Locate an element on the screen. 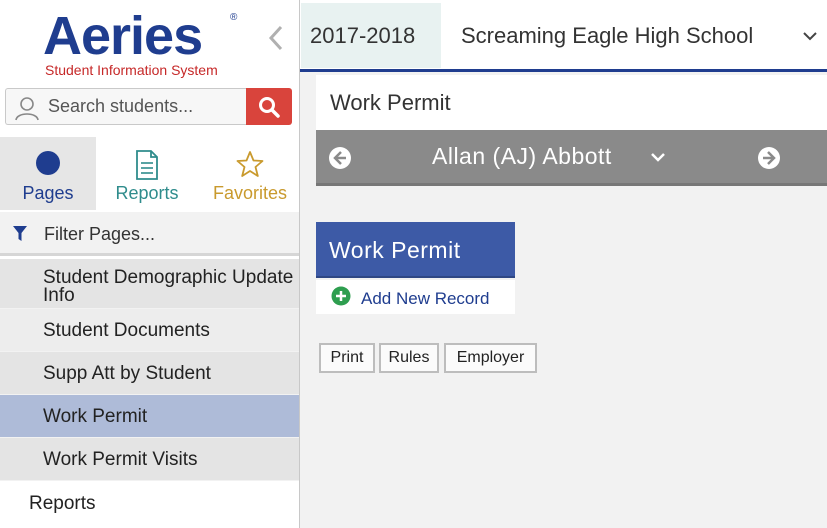 The width and height of the screenshot is (827, 528). search-icon is located at coordinates (269, 107).